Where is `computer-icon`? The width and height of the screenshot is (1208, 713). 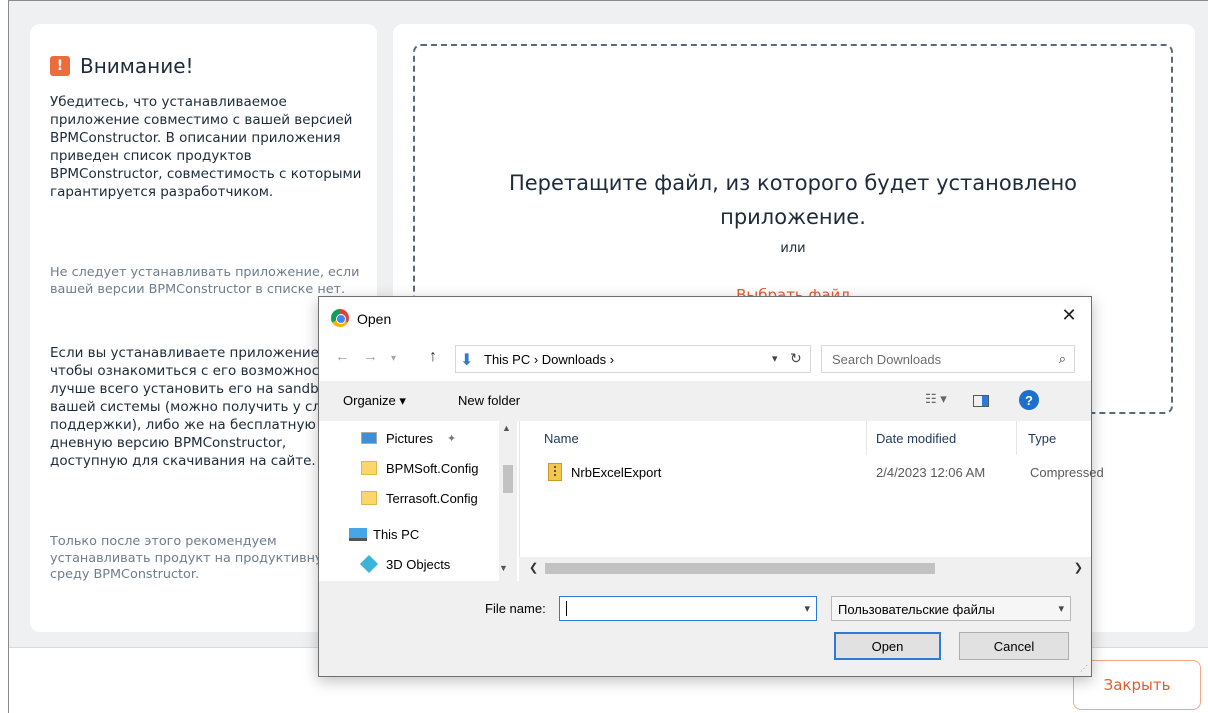 computer-icon is located at coordinates (358, 534).